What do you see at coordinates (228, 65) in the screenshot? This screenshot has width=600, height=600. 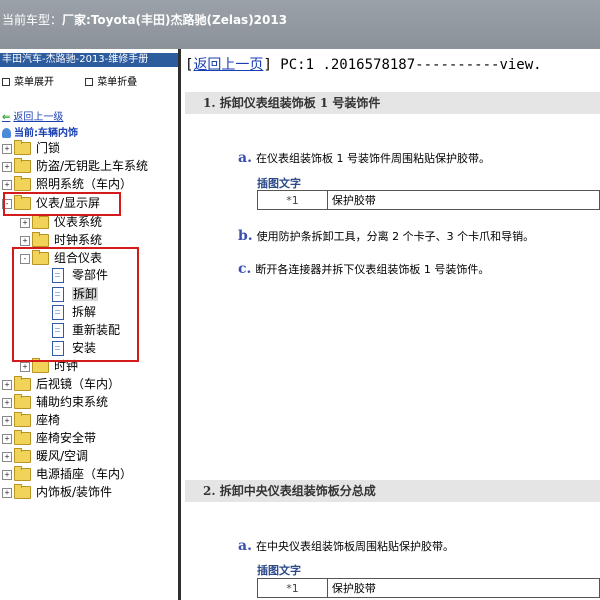 I see `back-page-link: 返回上一页` at bounding box center [228, 65].